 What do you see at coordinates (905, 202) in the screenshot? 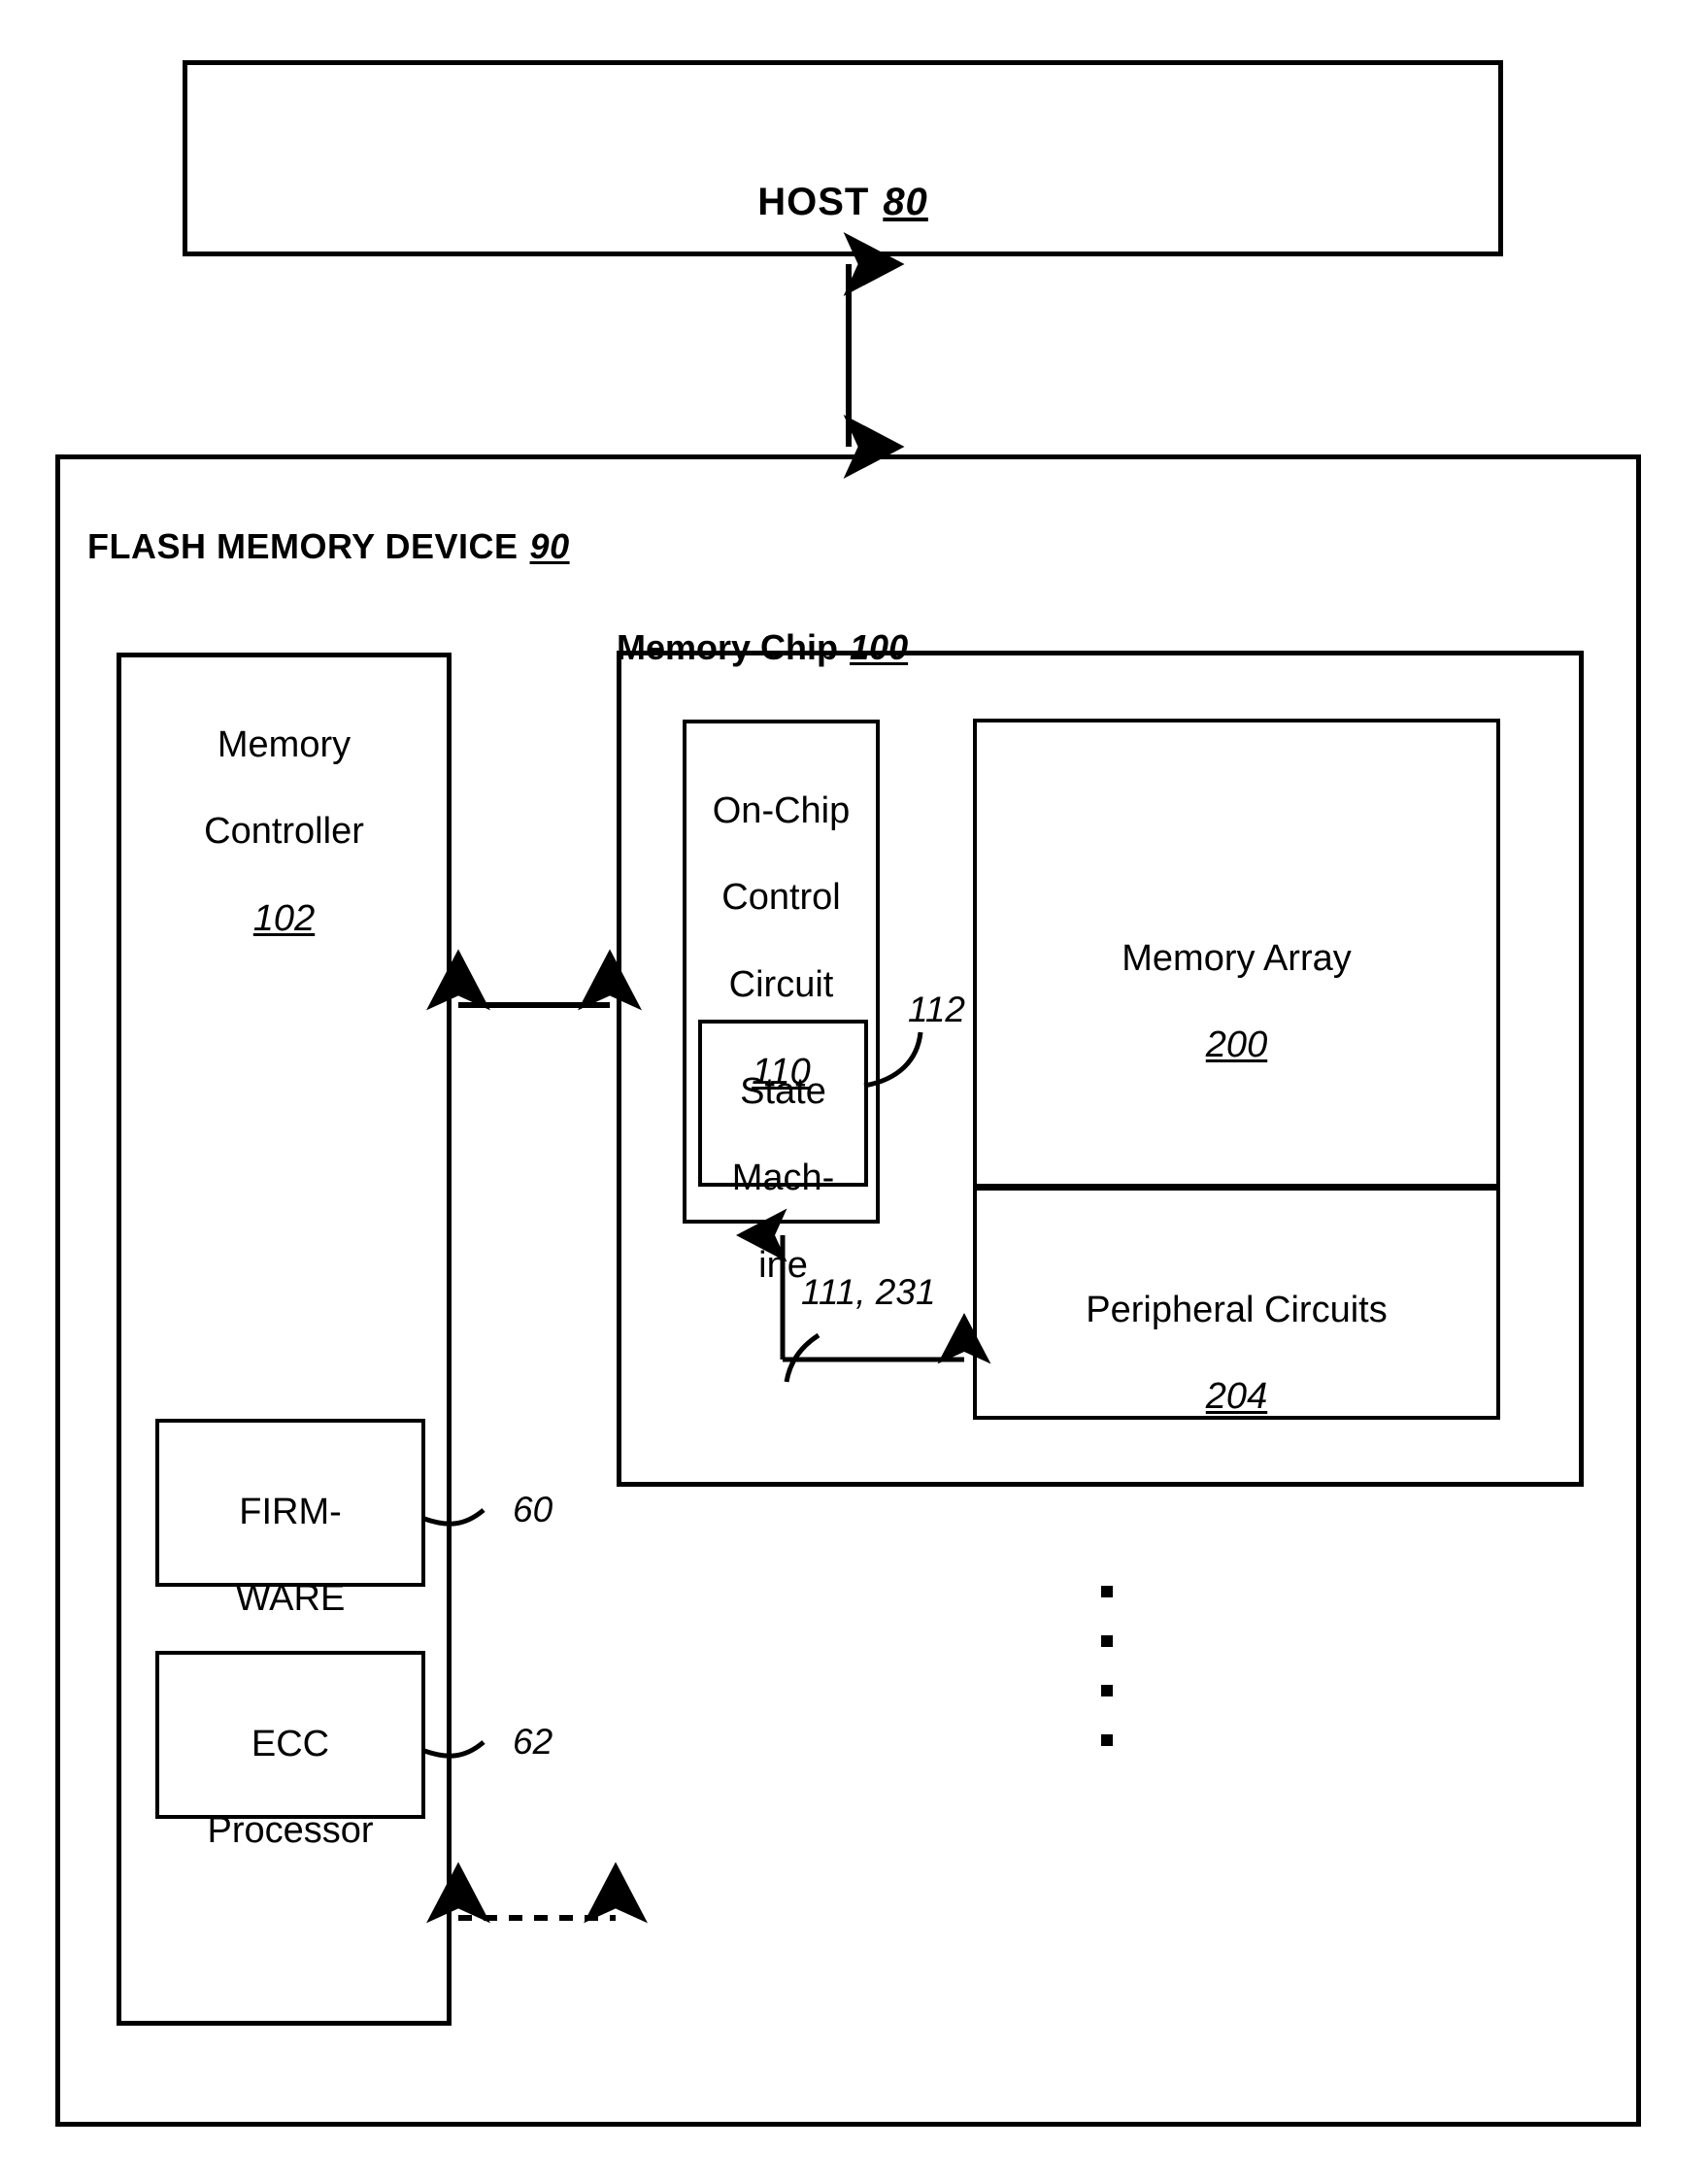
I see `host-ref: 80` at bounding box center [905, 202].